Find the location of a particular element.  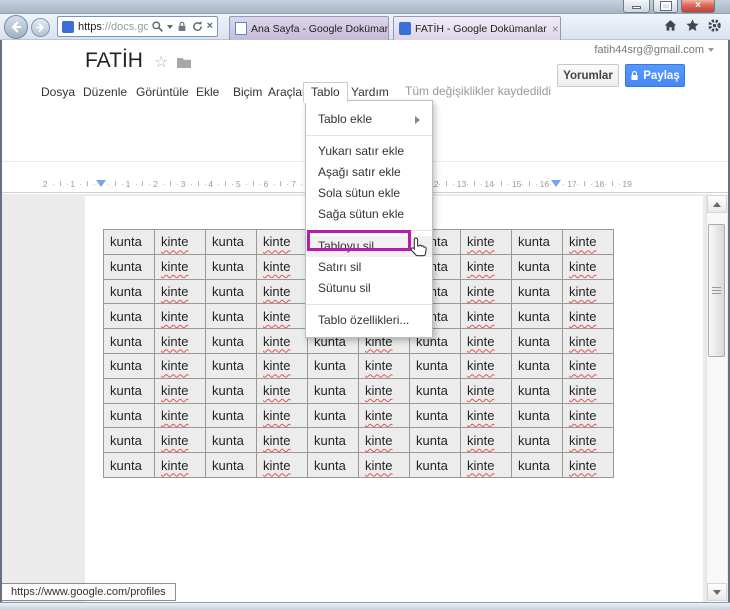

settings-gear-icon is located at coordinates (714, 28).